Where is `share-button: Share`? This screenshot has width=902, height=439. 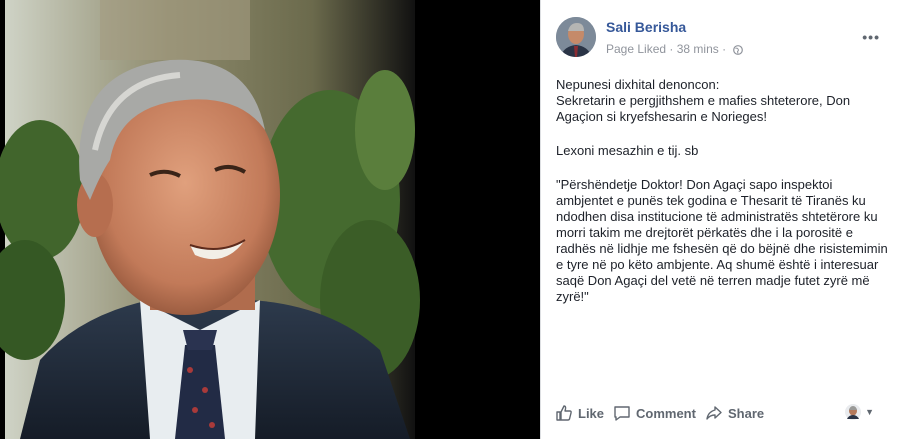
share-button: Share is located at coordinates (734, 413).